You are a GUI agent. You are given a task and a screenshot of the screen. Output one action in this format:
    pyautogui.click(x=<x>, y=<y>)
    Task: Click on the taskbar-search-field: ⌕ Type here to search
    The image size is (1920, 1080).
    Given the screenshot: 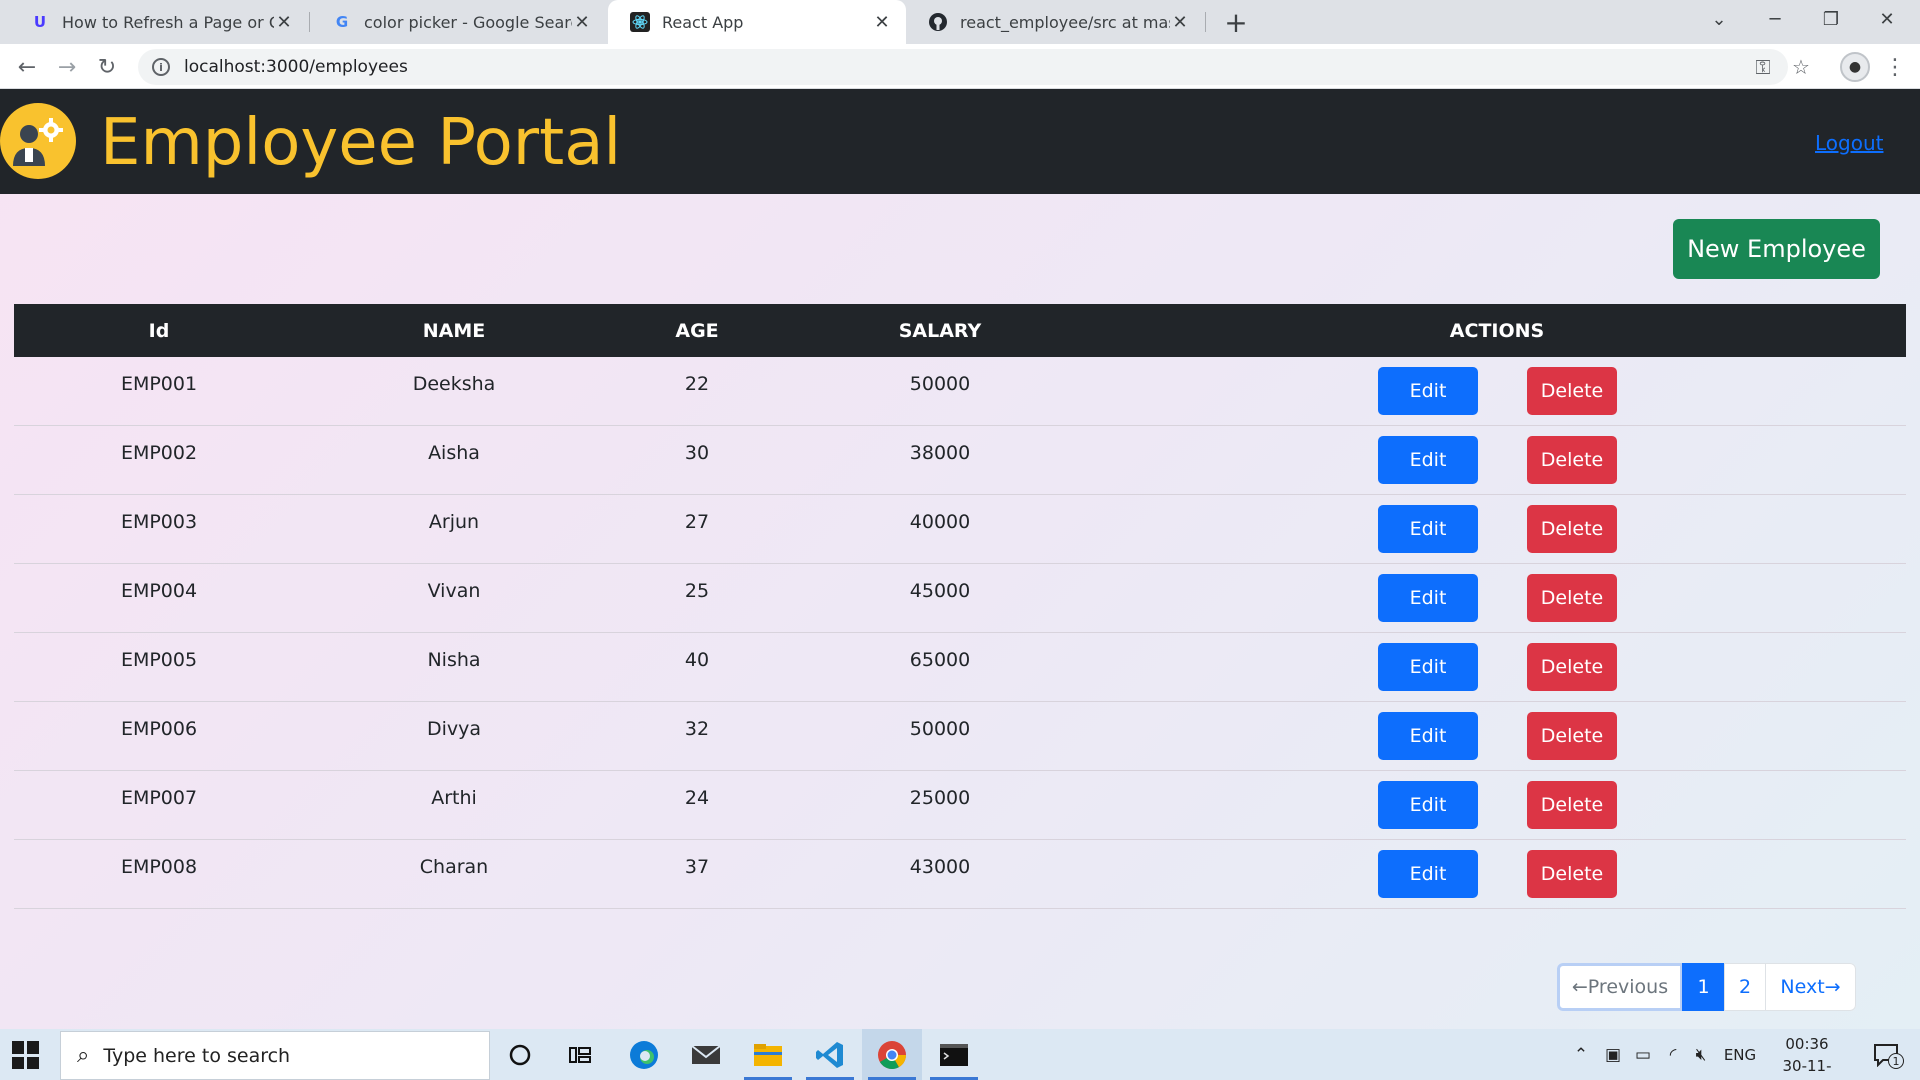 What is the action you would take?
    pyautogui.click(x=275, y=1055)
    